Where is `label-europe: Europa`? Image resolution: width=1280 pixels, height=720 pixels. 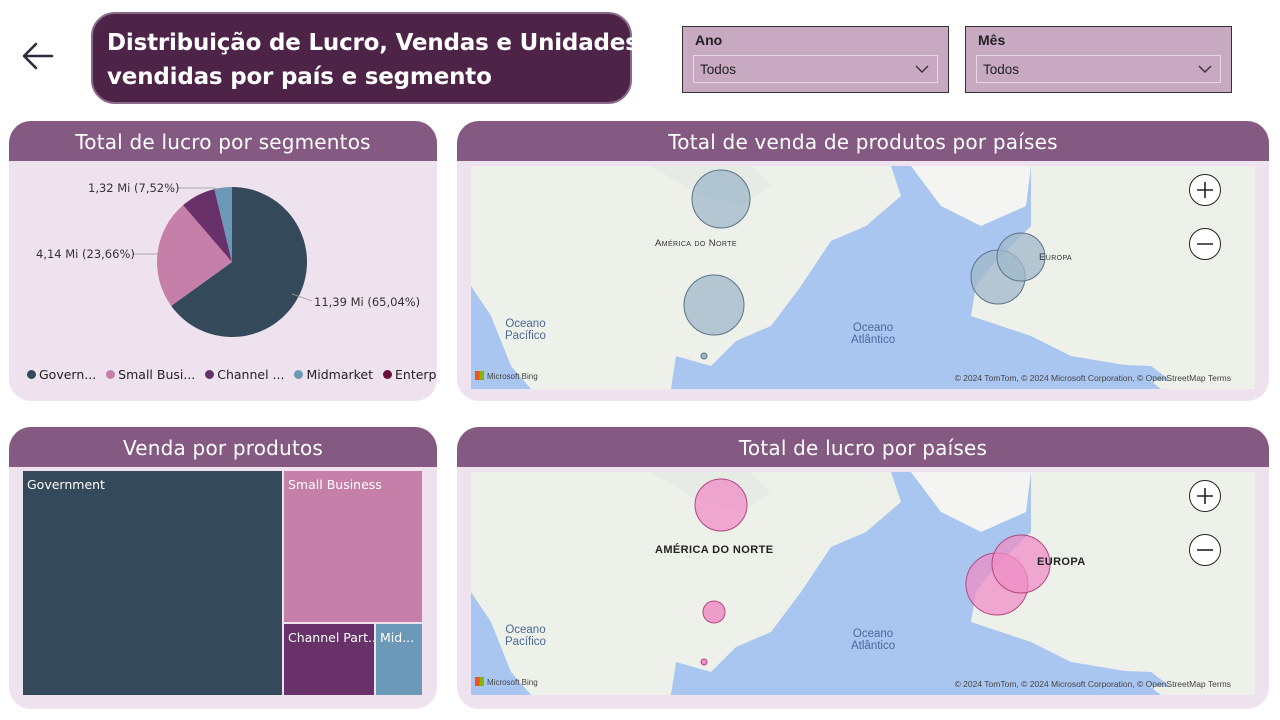 label-europe: Europa is located at coordinates (1056, 257).